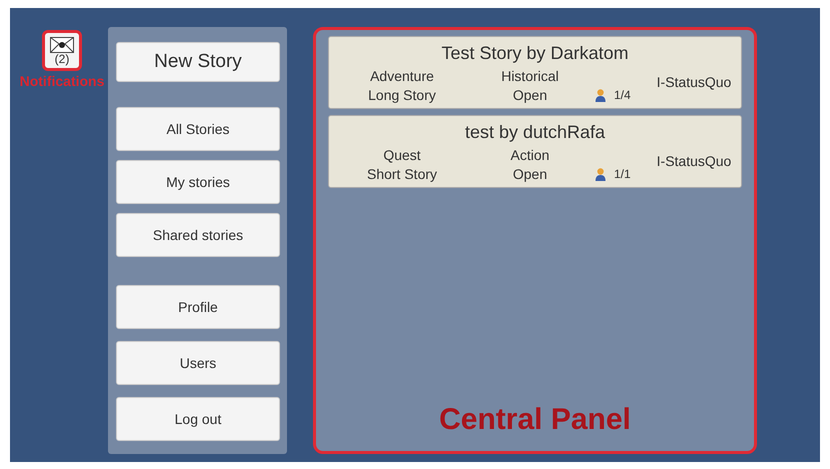 The image size is (830, 469). I want to click on notifications-button: (2), so click(62, 50).